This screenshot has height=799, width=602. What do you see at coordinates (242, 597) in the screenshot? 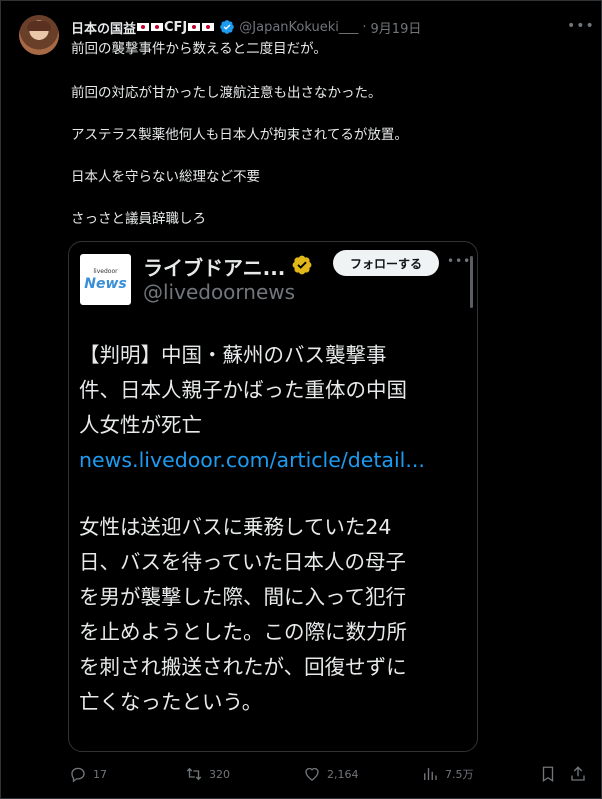
I see `quoted-line: を男が襲撃した際、間に入って犯行` at bounding box center [242, 597].